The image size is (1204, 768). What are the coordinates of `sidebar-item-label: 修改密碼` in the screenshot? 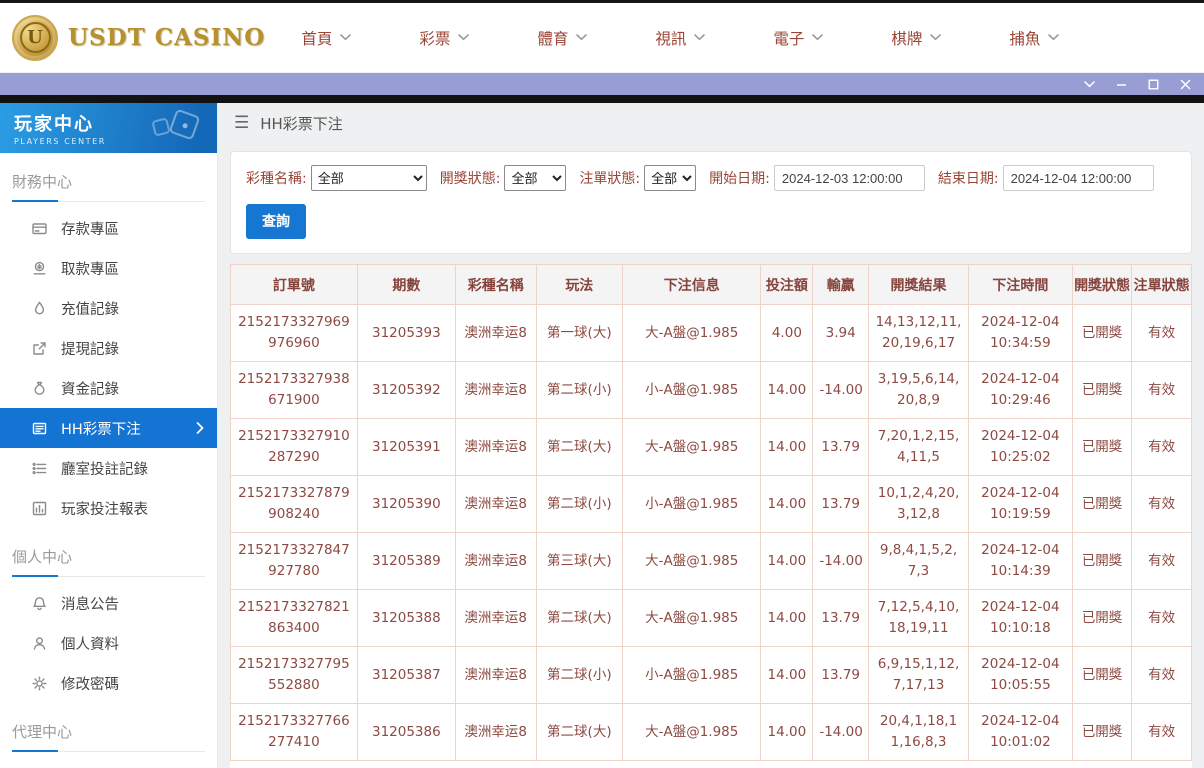 It's located at (90, 684).